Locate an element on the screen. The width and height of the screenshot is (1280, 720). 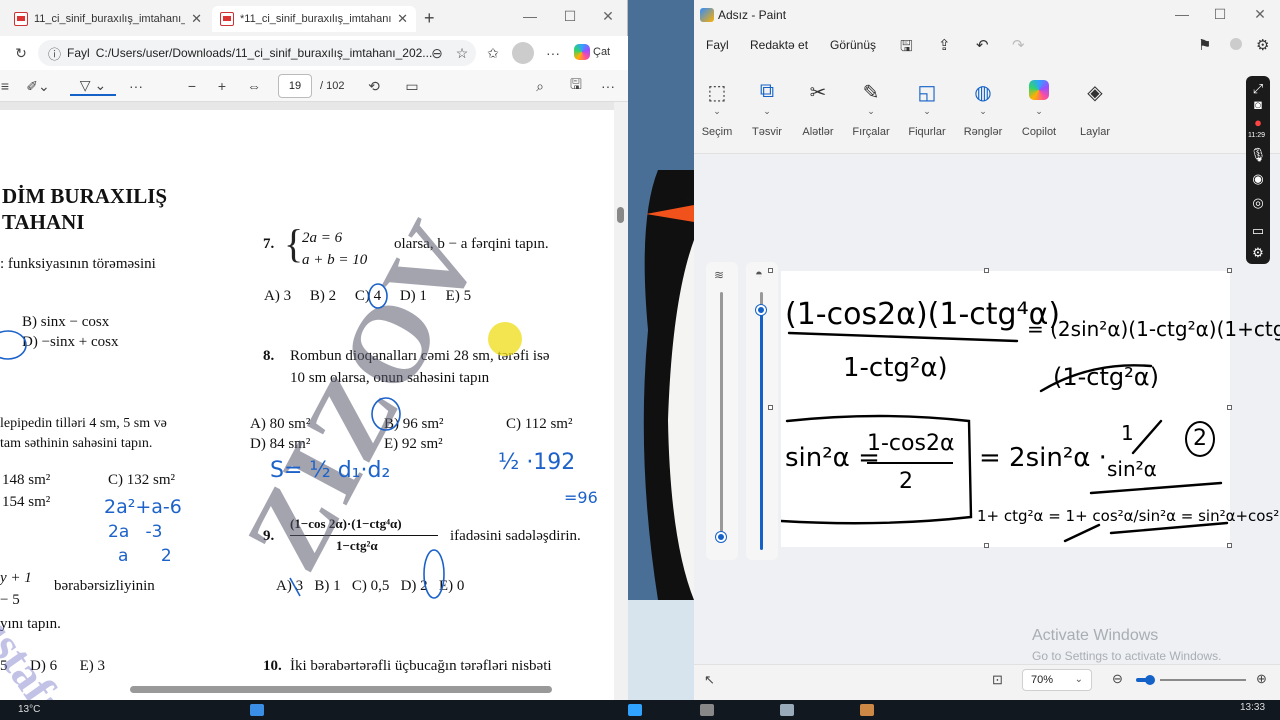
ribbon-label: Fiqurlar is located at coordinates (927, 132).